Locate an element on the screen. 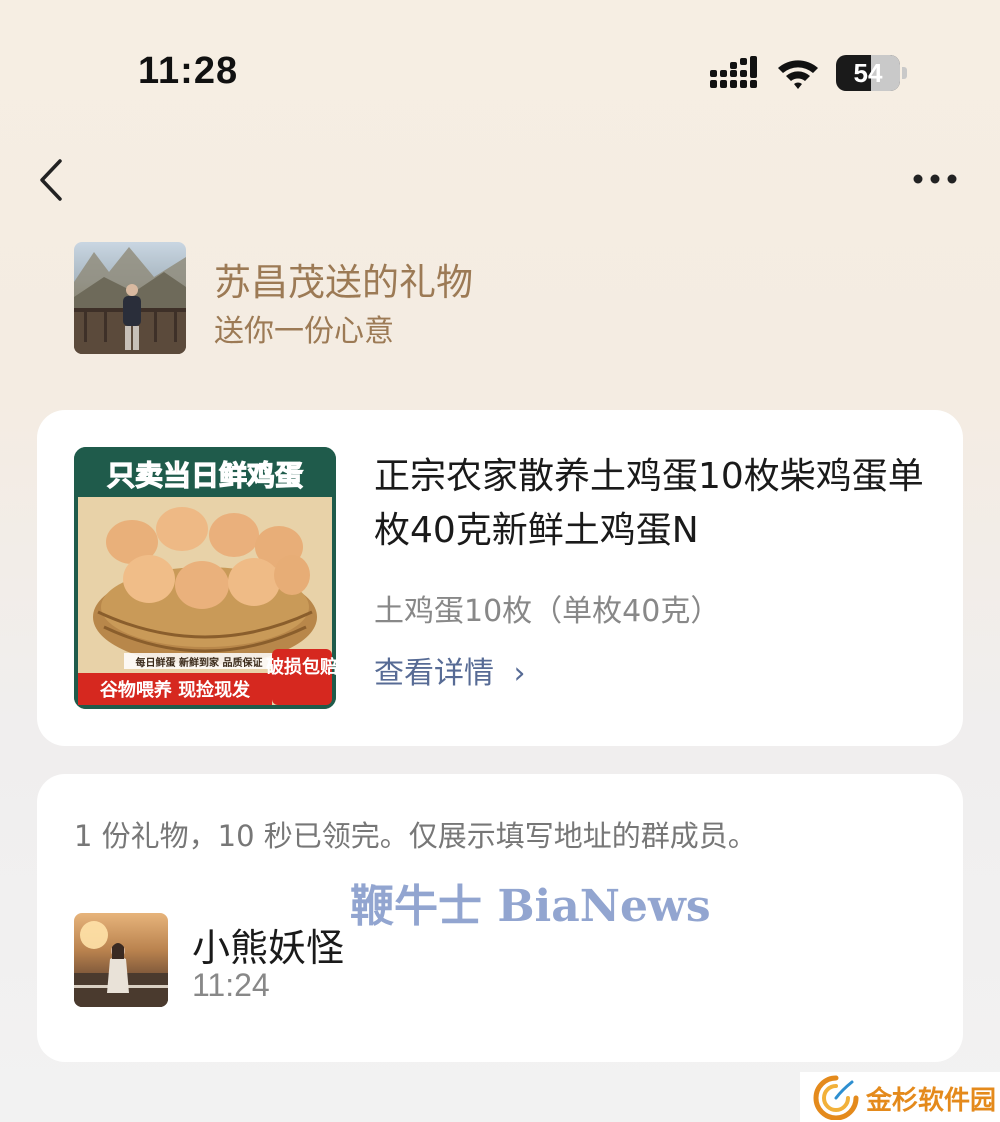  corner-logo-text: 金杉软件园 is located at coordinates (931, 1101).